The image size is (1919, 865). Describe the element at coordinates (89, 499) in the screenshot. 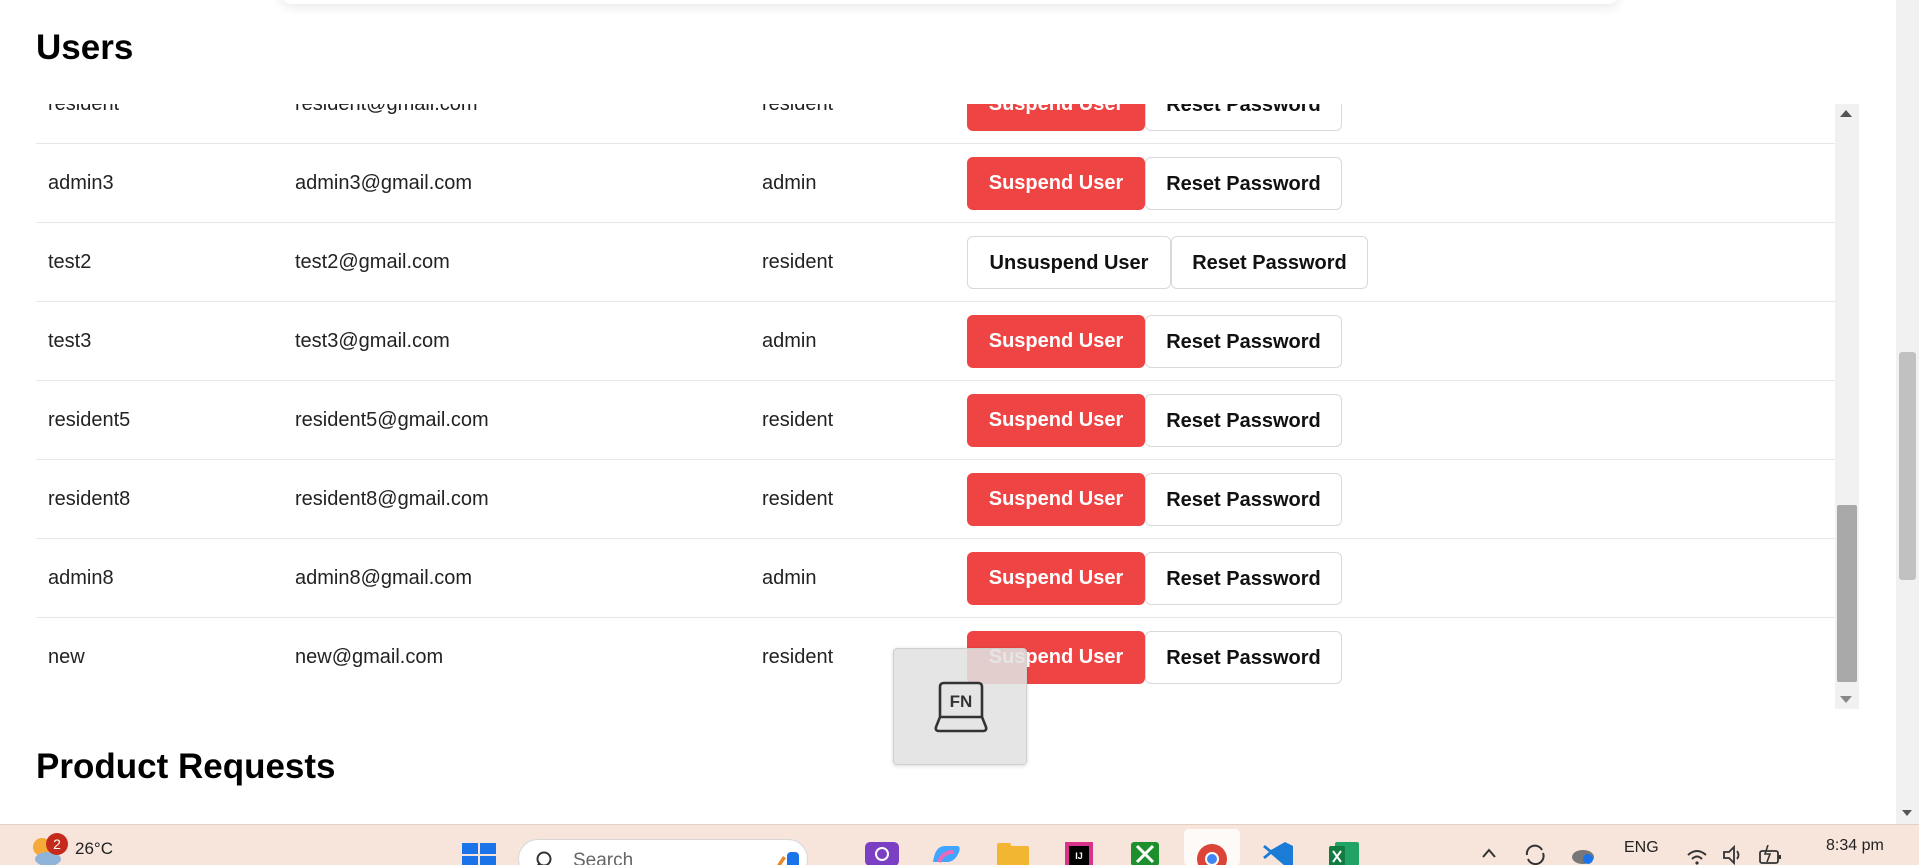

I see `username-cell: resident8` at that location.